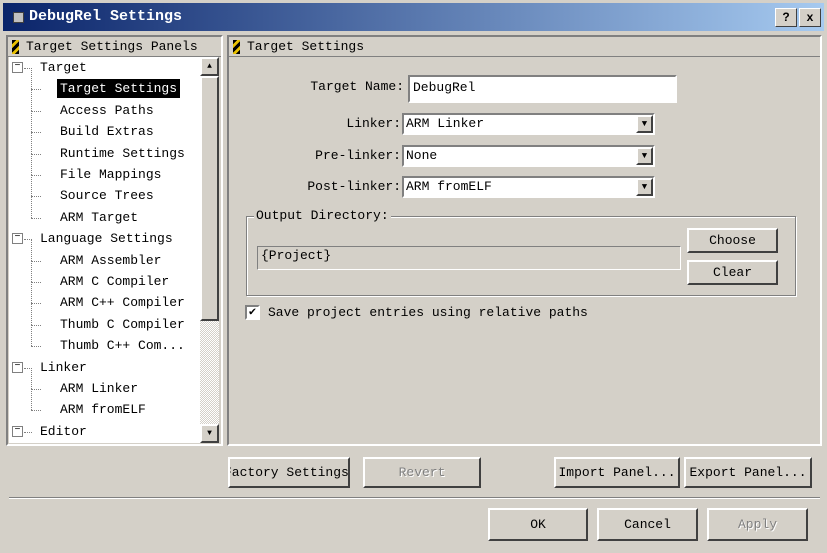 The image size is (827, 553). I want to click on panels-header: Target Settings Panels, so click(114, 47).